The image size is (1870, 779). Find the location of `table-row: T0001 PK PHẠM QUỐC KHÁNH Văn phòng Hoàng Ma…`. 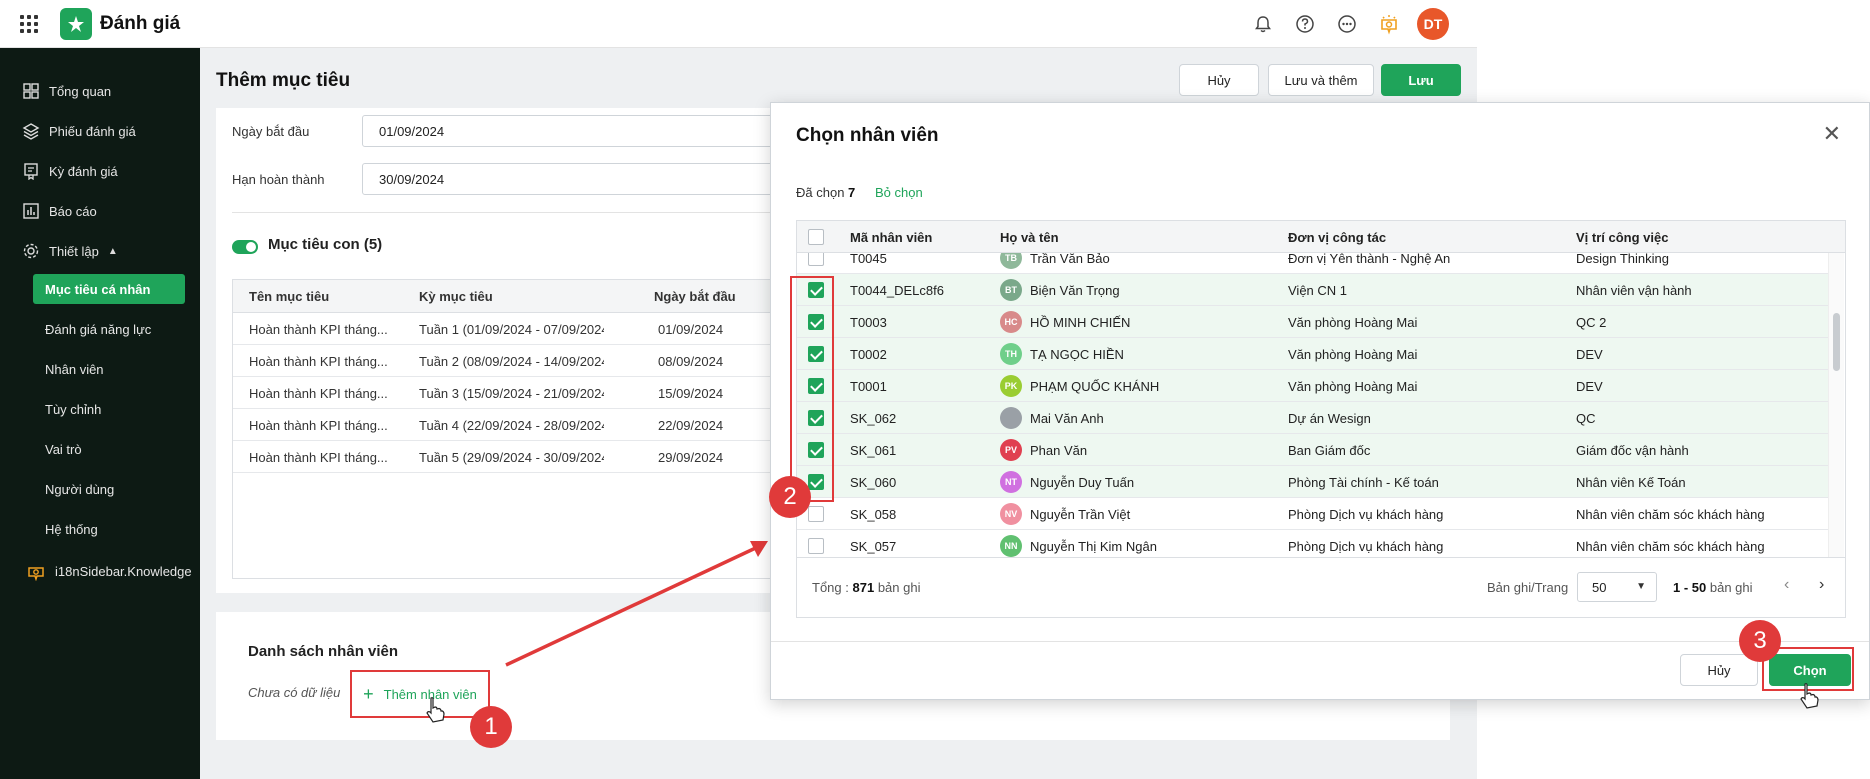

table-row: T0001 PK PHẠM QUỐC KHÁNH Văn phòng Hoàng Ma… is located at coordinates (1312, 386).